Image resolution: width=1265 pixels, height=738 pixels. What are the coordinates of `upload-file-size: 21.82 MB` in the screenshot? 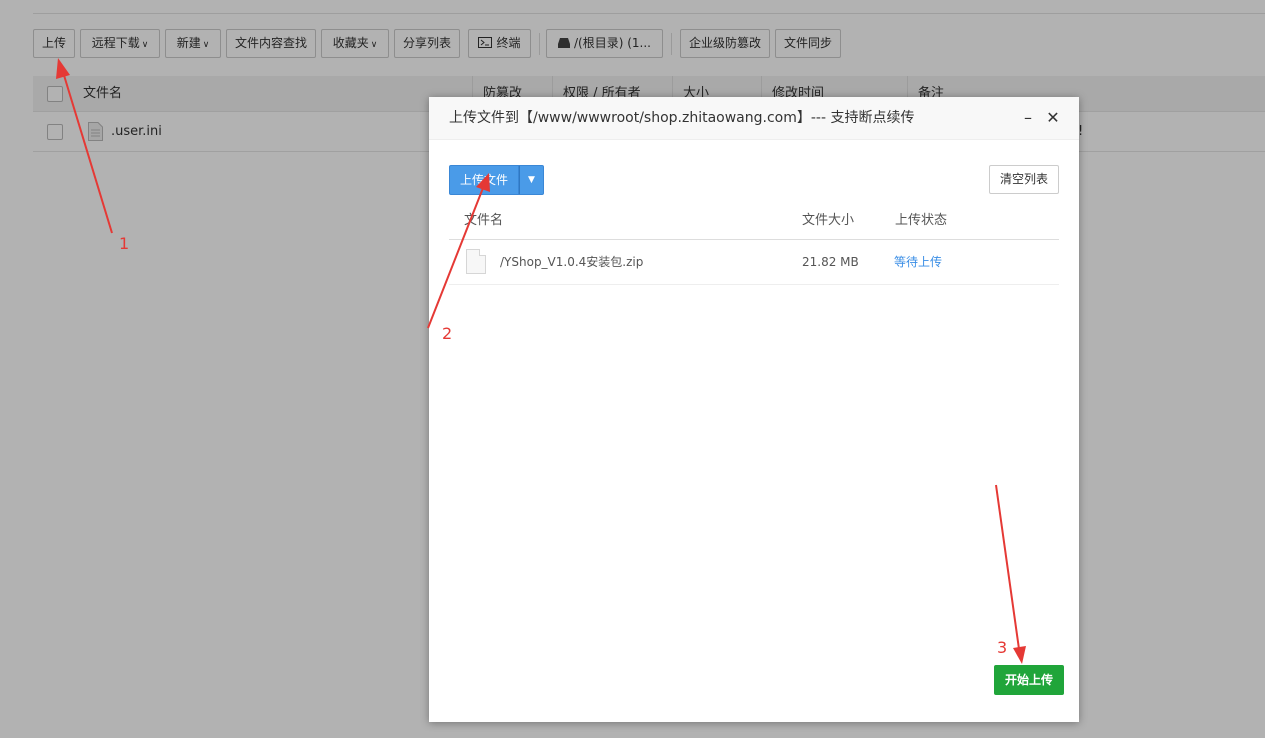 It's located at (830, 262).